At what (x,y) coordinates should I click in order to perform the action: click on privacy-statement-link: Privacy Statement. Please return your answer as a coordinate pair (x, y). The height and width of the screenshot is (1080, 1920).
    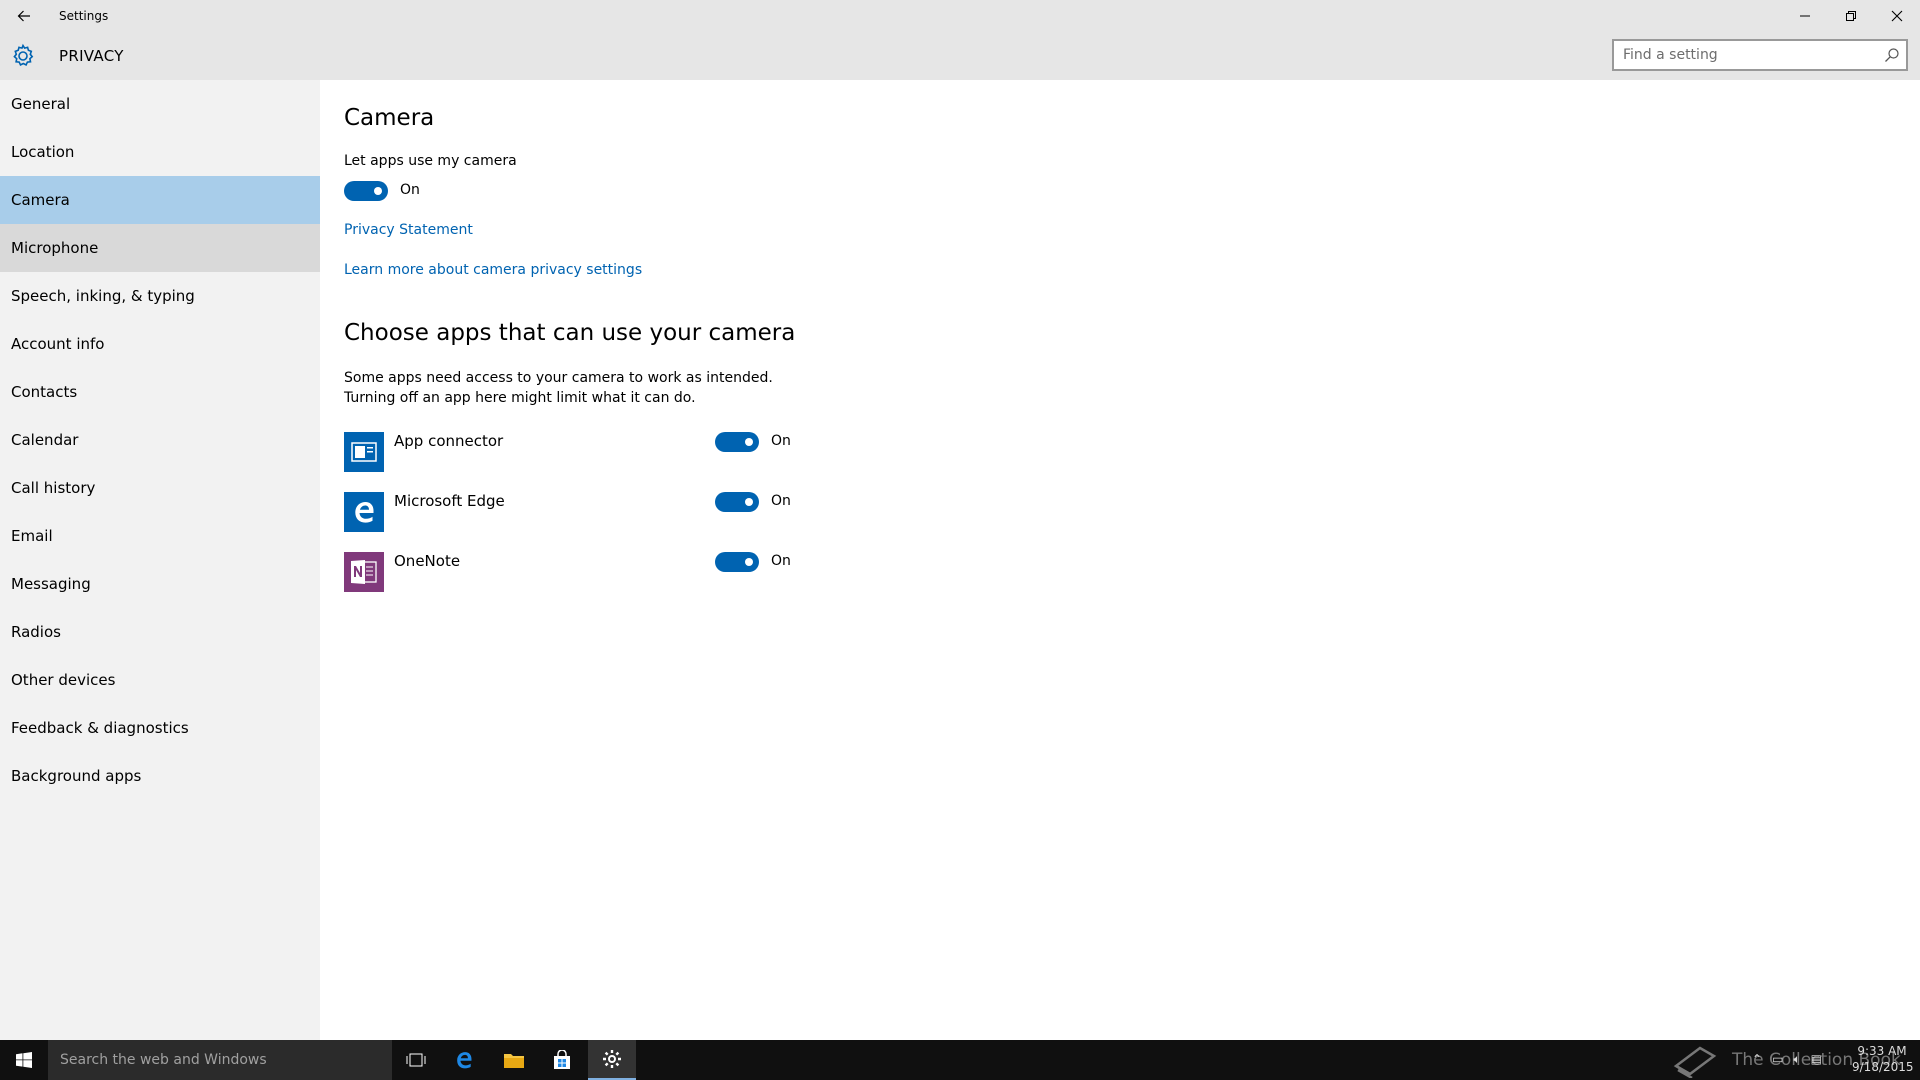
    Looking at the image, I should click on (408, 230).